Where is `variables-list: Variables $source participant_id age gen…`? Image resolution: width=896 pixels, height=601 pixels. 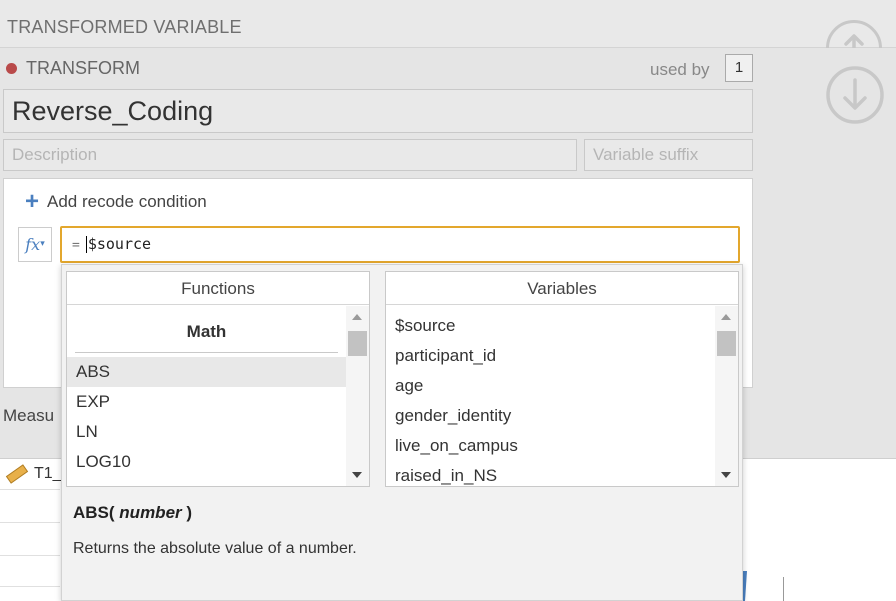
variables-list: Variables $source participant_id age gen… is located at coordinates (562, 379).